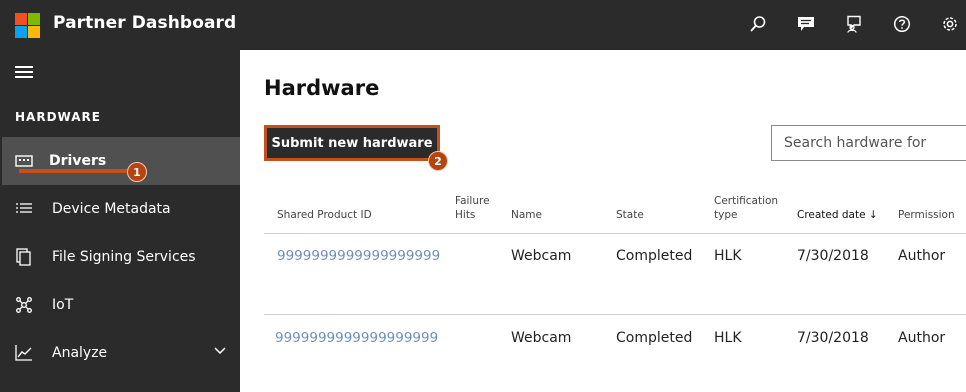 Image resolution: width=966 pixels, height=392 pixels. What do you see at coordinates (806, 24) in the screenshot?
I see `feedback-icon` at bounding box center [806, 24].